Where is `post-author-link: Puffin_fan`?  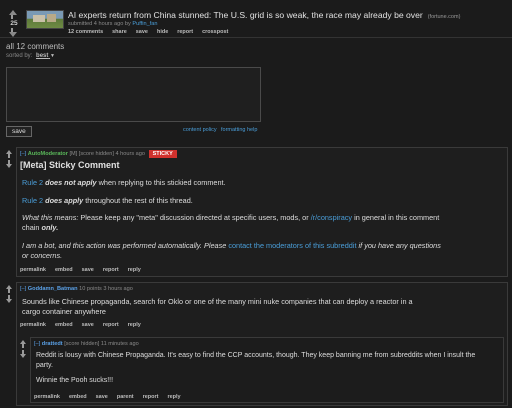 post-author-link: Puffin_fan is located at coordinates (144, 24).